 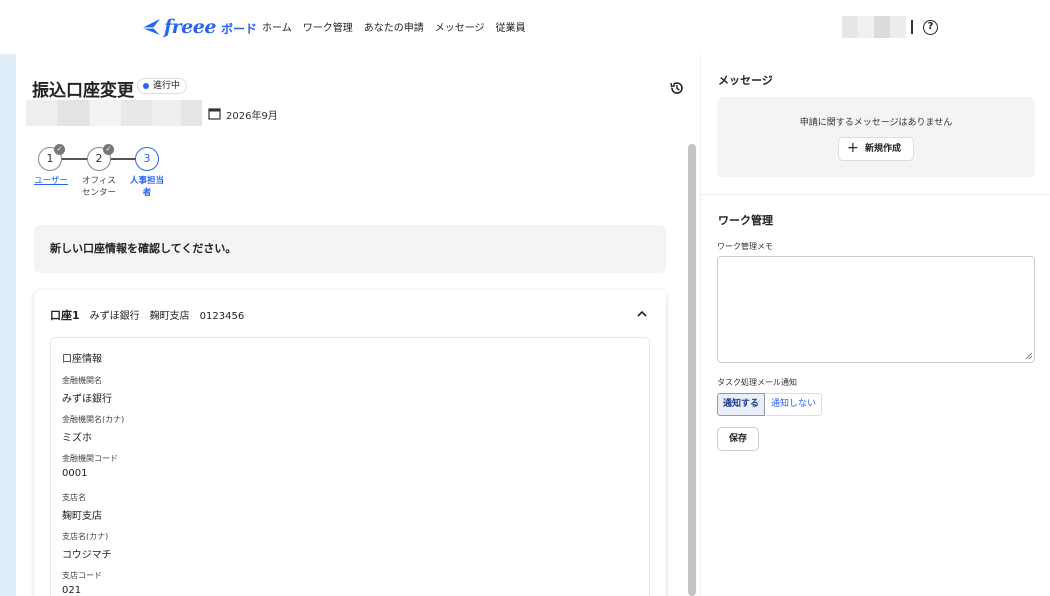 What do you see at coordinates (738, 439) in the screenshot?
I see `save-button: 保存` at bounding box center [738, 439].